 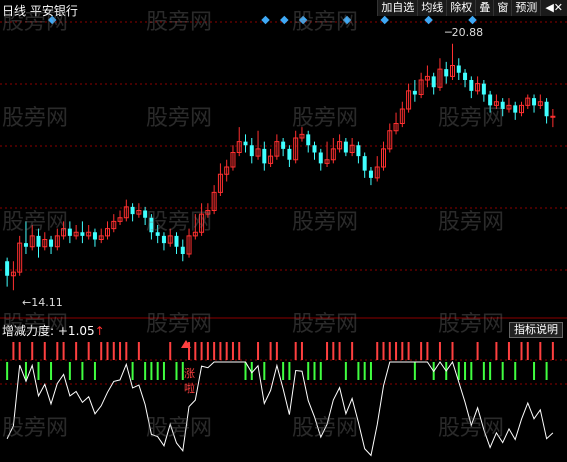 What do you see at coordinates (432, 8) in the screenshot?
I see `moving-average-button: 均线` at bounding box center [432, 8].